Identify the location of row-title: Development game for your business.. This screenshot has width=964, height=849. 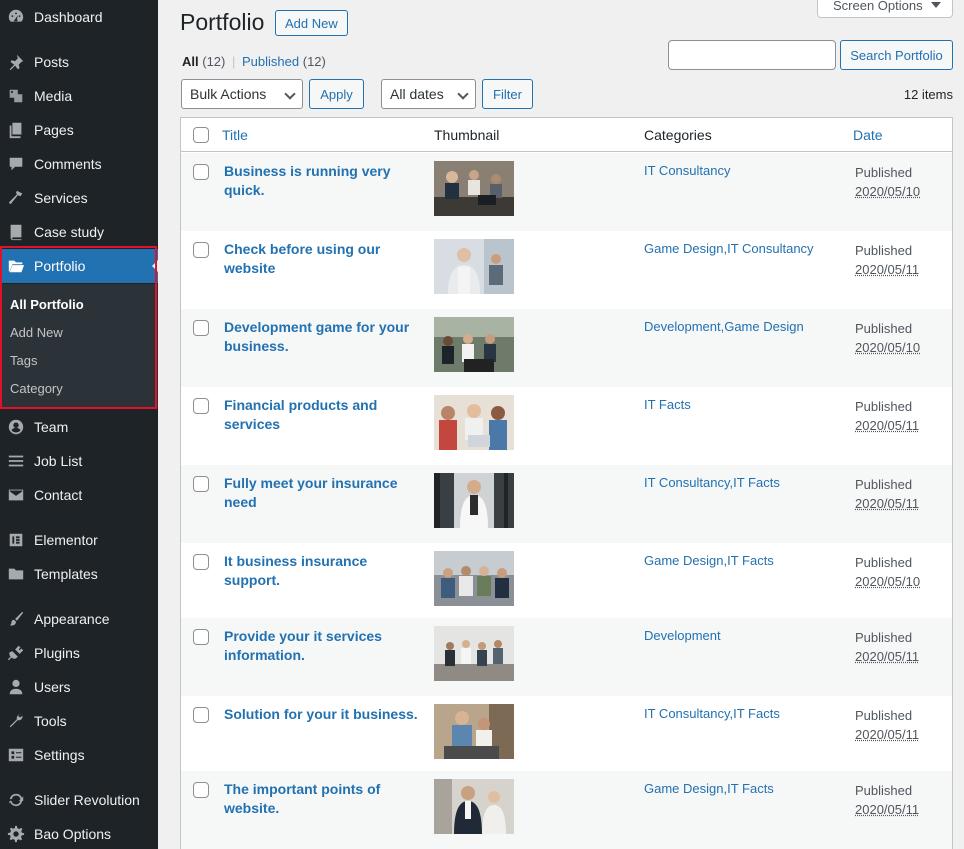
(321, 337).